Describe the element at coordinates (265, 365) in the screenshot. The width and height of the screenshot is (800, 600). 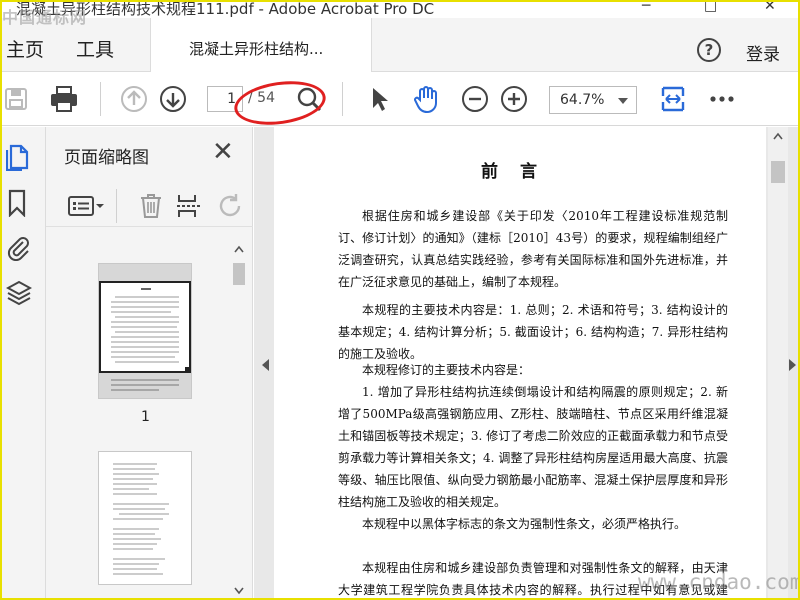
I see `collapse-left-panel-icon` at that location.